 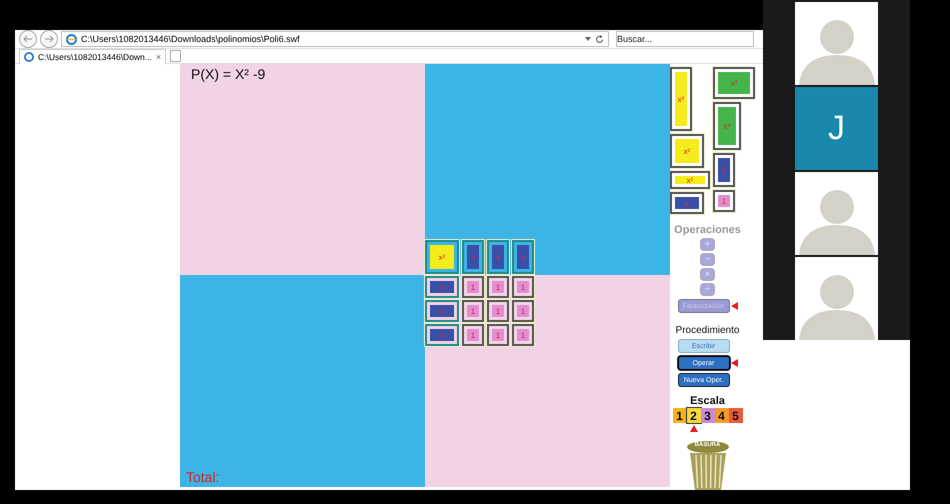 What do you see at coordinates (176, 56) in the screenshot?
I see `new-tab-icon` at bounding box center [176, 56].